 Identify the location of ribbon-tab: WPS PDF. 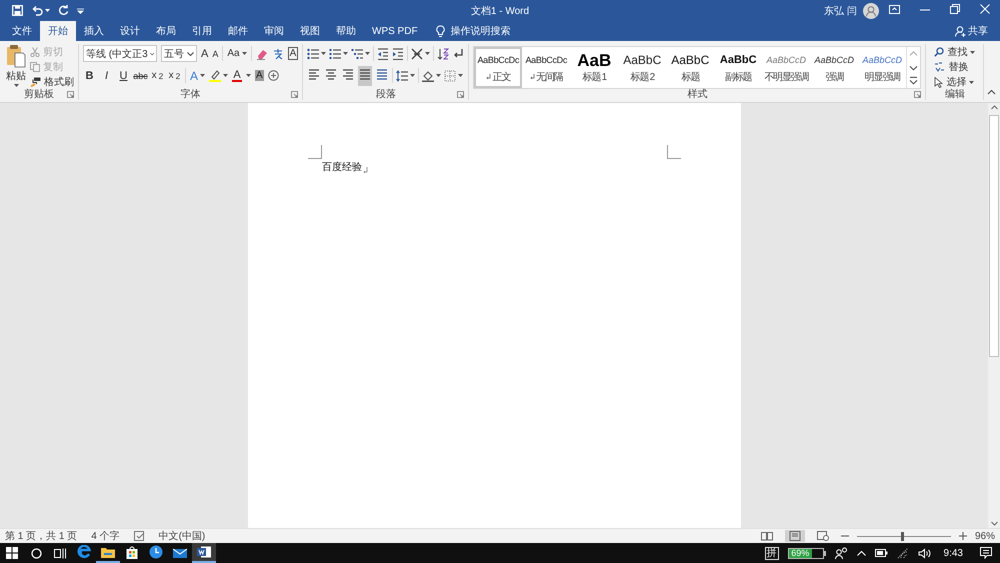
(395, 31).